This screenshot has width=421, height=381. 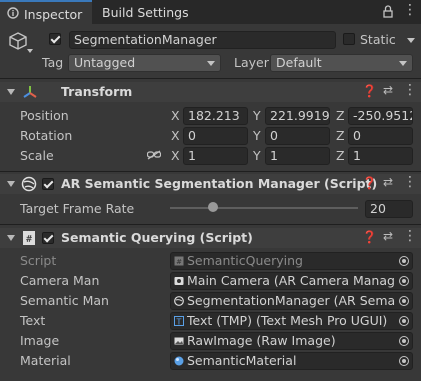 What do you see at coordinates (105, 62) in the screenshot?
I see `tag-value: Untagged` at bounding box center [105, 62].